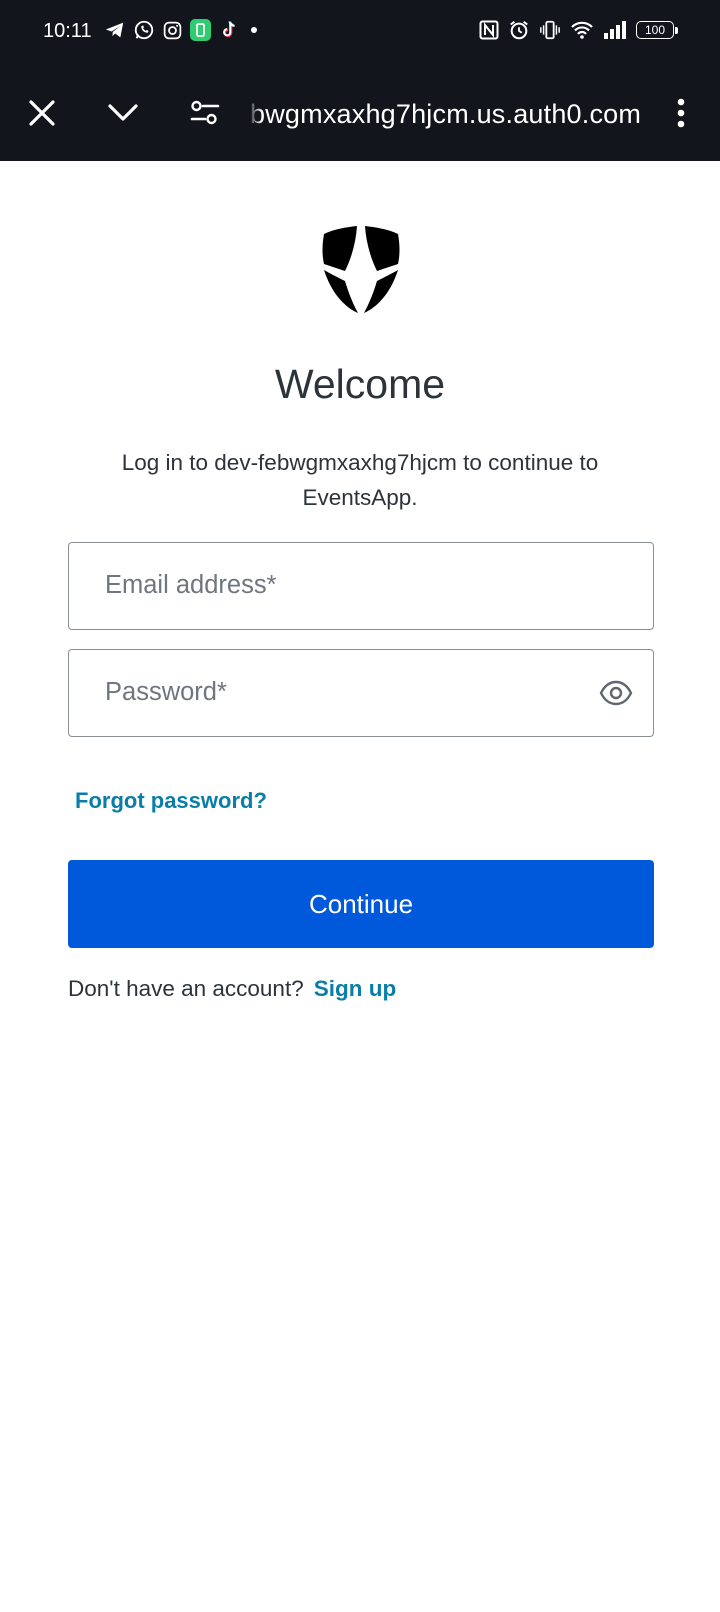  I want to click on url-bar: bwgmxaxhg7hjcm.us.auth0.com, so click(450, 114).